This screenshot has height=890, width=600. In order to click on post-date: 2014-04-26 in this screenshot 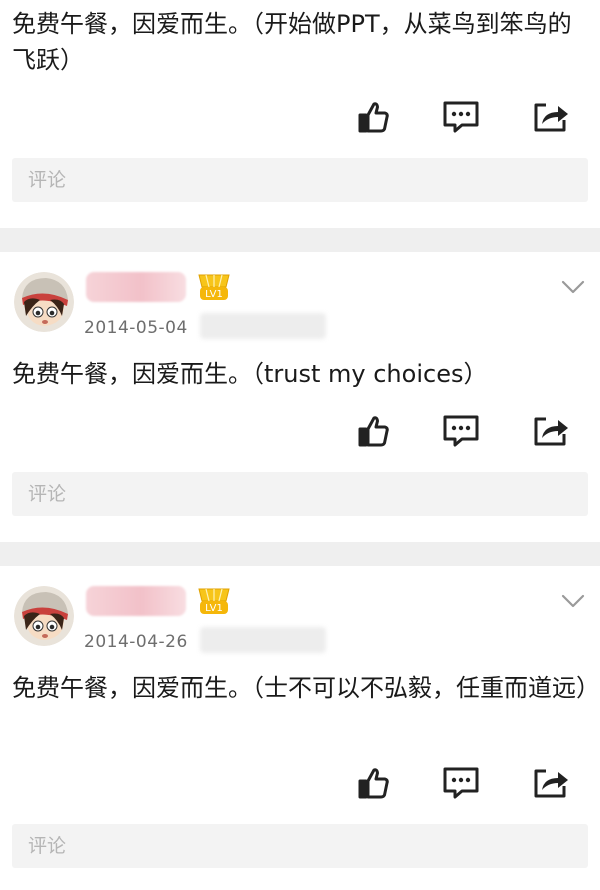, I will do `click(136, 642)`.